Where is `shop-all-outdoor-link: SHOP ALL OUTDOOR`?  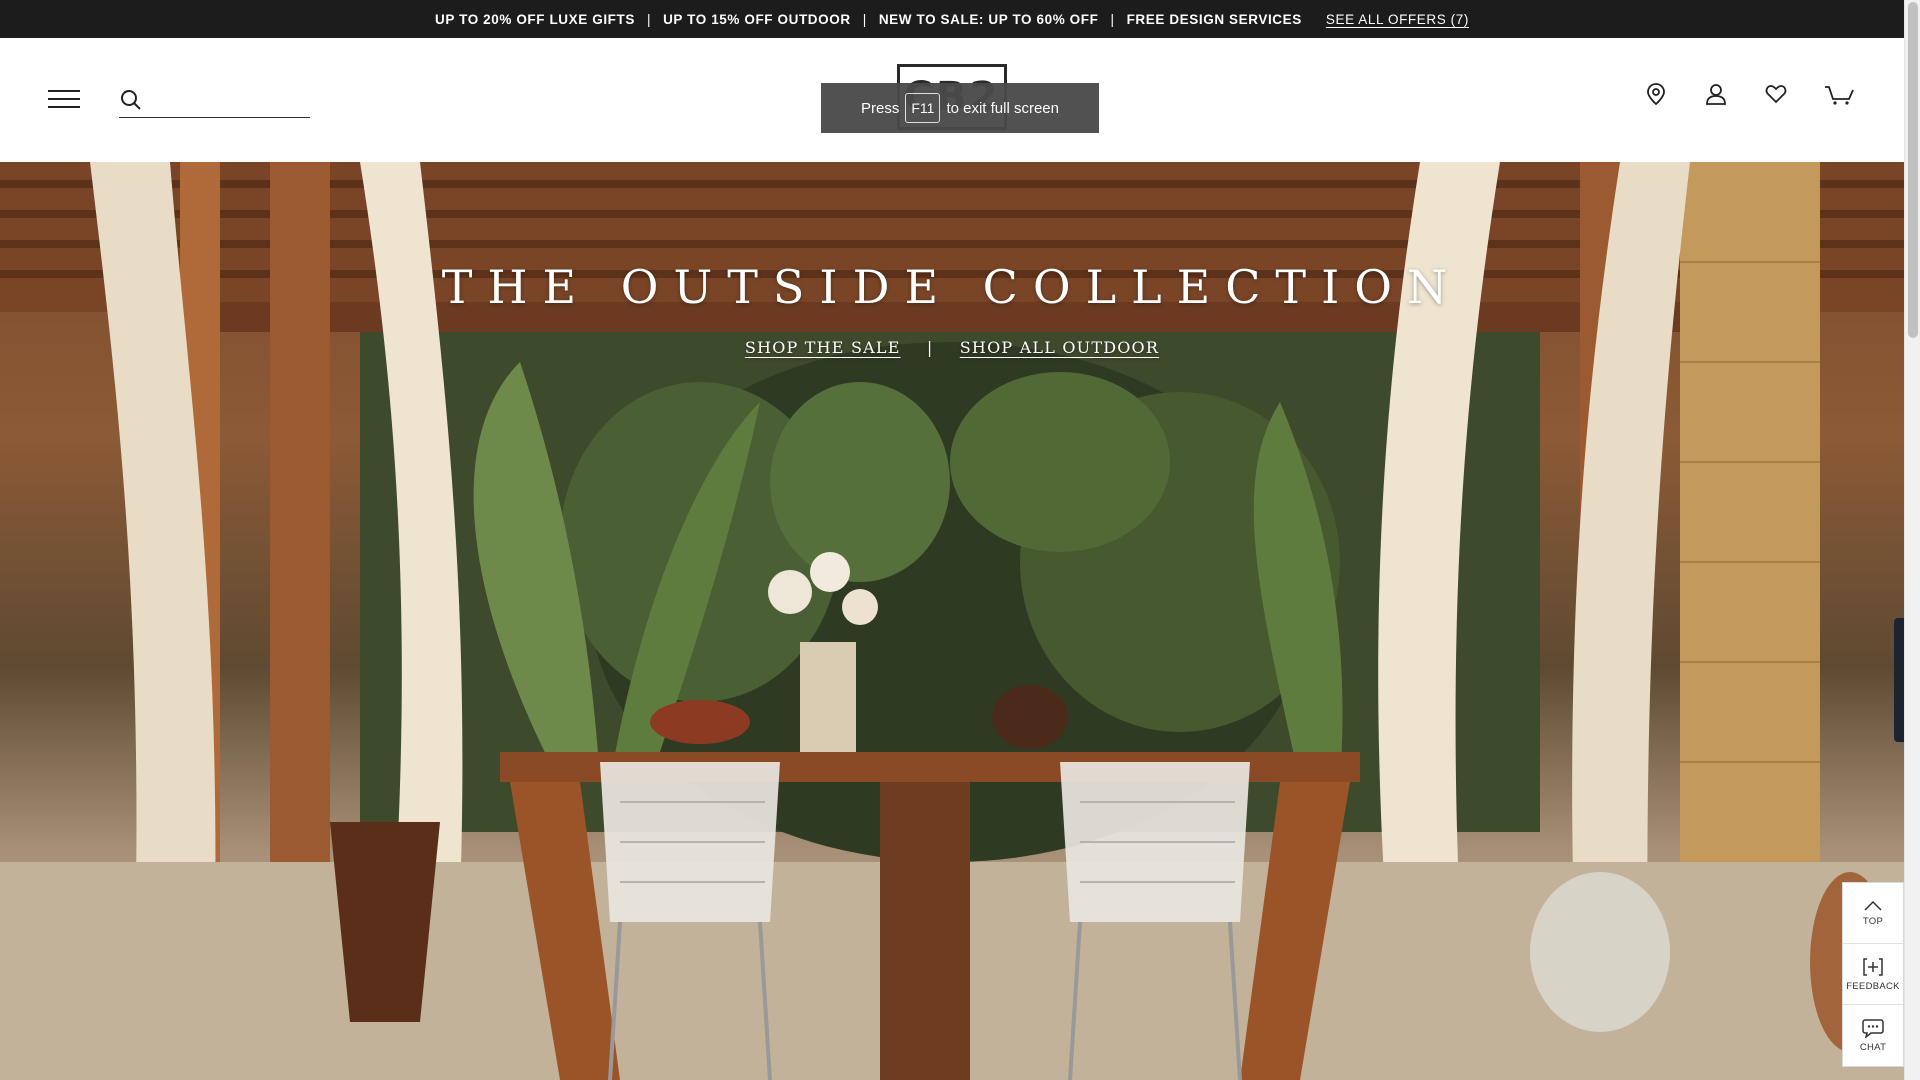 shop-all-outdoor-link: SHOP ALL OUTDOOR is located at coordinates (1059, 347).